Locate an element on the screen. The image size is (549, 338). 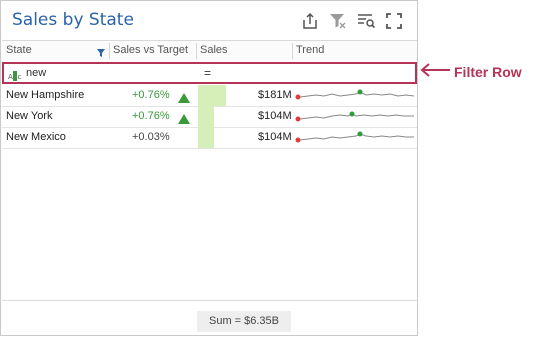
state-cell: New Mexico is located at coordinates (36, 137).